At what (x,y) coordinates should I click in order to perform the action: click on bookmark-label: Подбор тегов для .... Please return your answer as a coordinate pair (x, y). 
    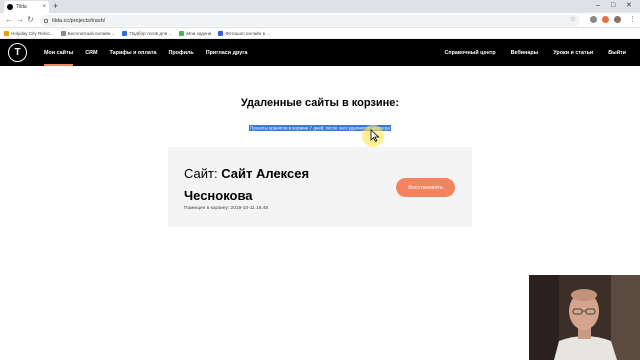
    Looking at the image, I should click on (151, 33).